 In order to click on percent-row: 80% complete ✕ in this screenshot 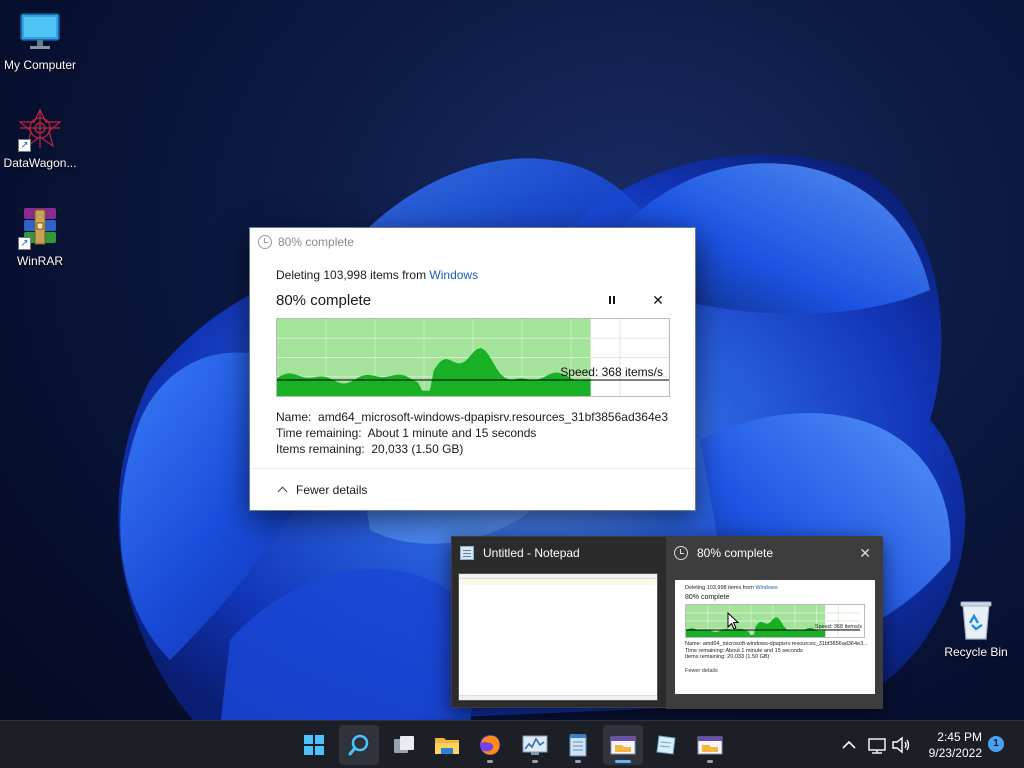, I will do `click(472, 300)`.